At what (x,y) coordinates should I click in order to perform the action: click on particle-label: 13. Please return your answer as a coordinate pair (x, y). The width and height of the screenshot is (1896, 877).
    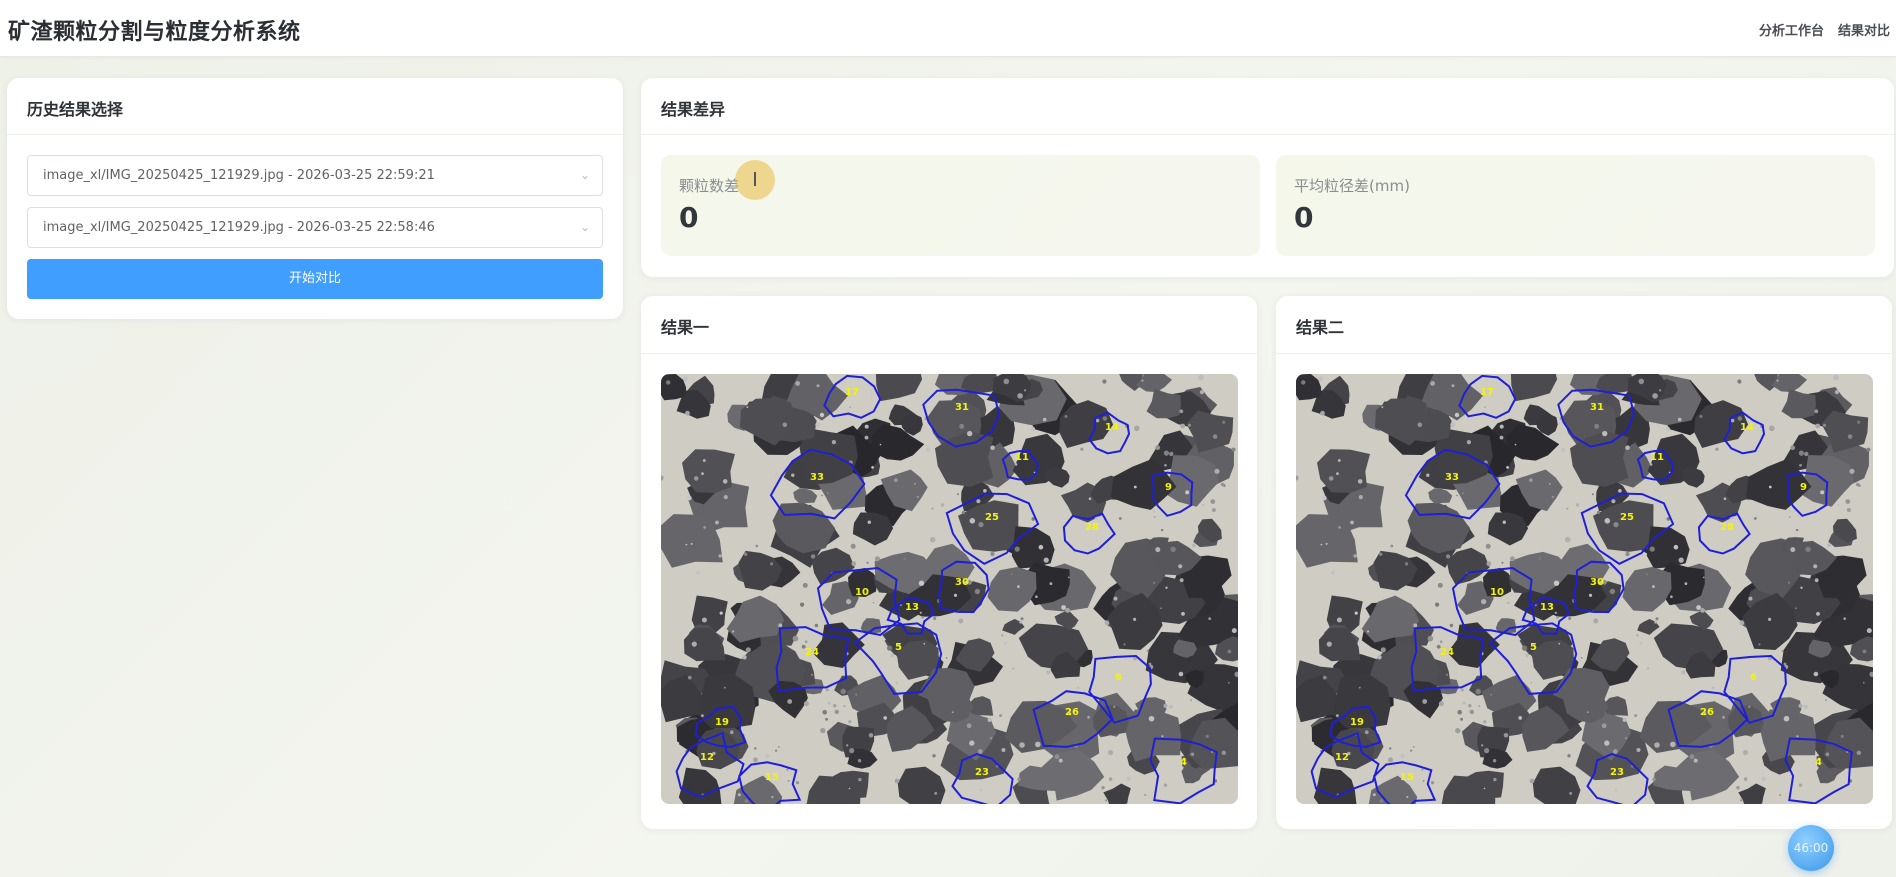
    Looking at the image, I should click on (1547, 607).